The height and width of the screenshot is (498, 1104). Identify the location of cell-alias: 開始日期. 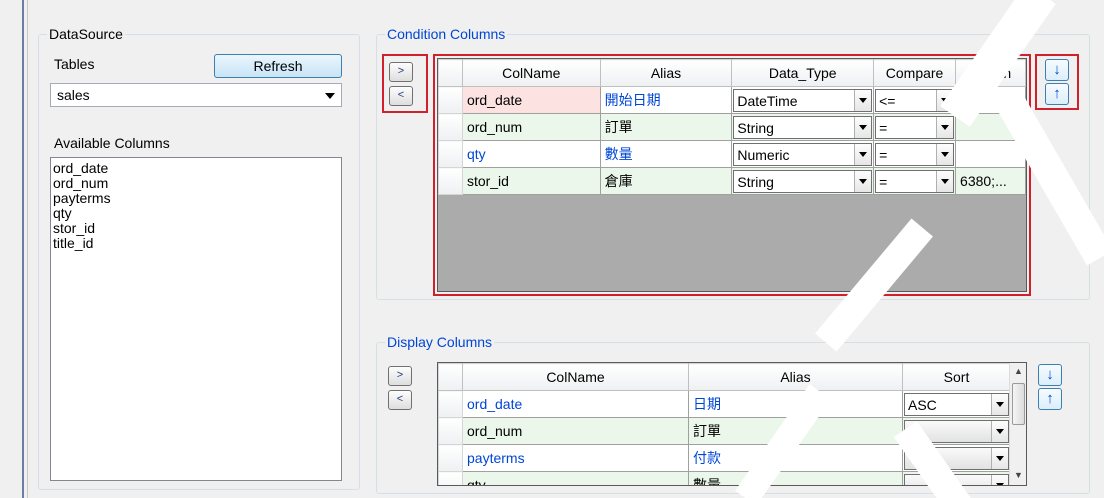
(666, 100).